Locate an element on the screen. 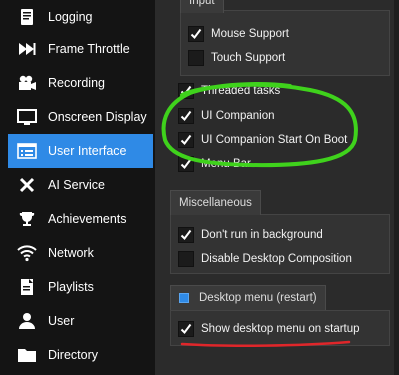 The image size is (399, 375). user-interface-icon is located at coordinates (27, 151).